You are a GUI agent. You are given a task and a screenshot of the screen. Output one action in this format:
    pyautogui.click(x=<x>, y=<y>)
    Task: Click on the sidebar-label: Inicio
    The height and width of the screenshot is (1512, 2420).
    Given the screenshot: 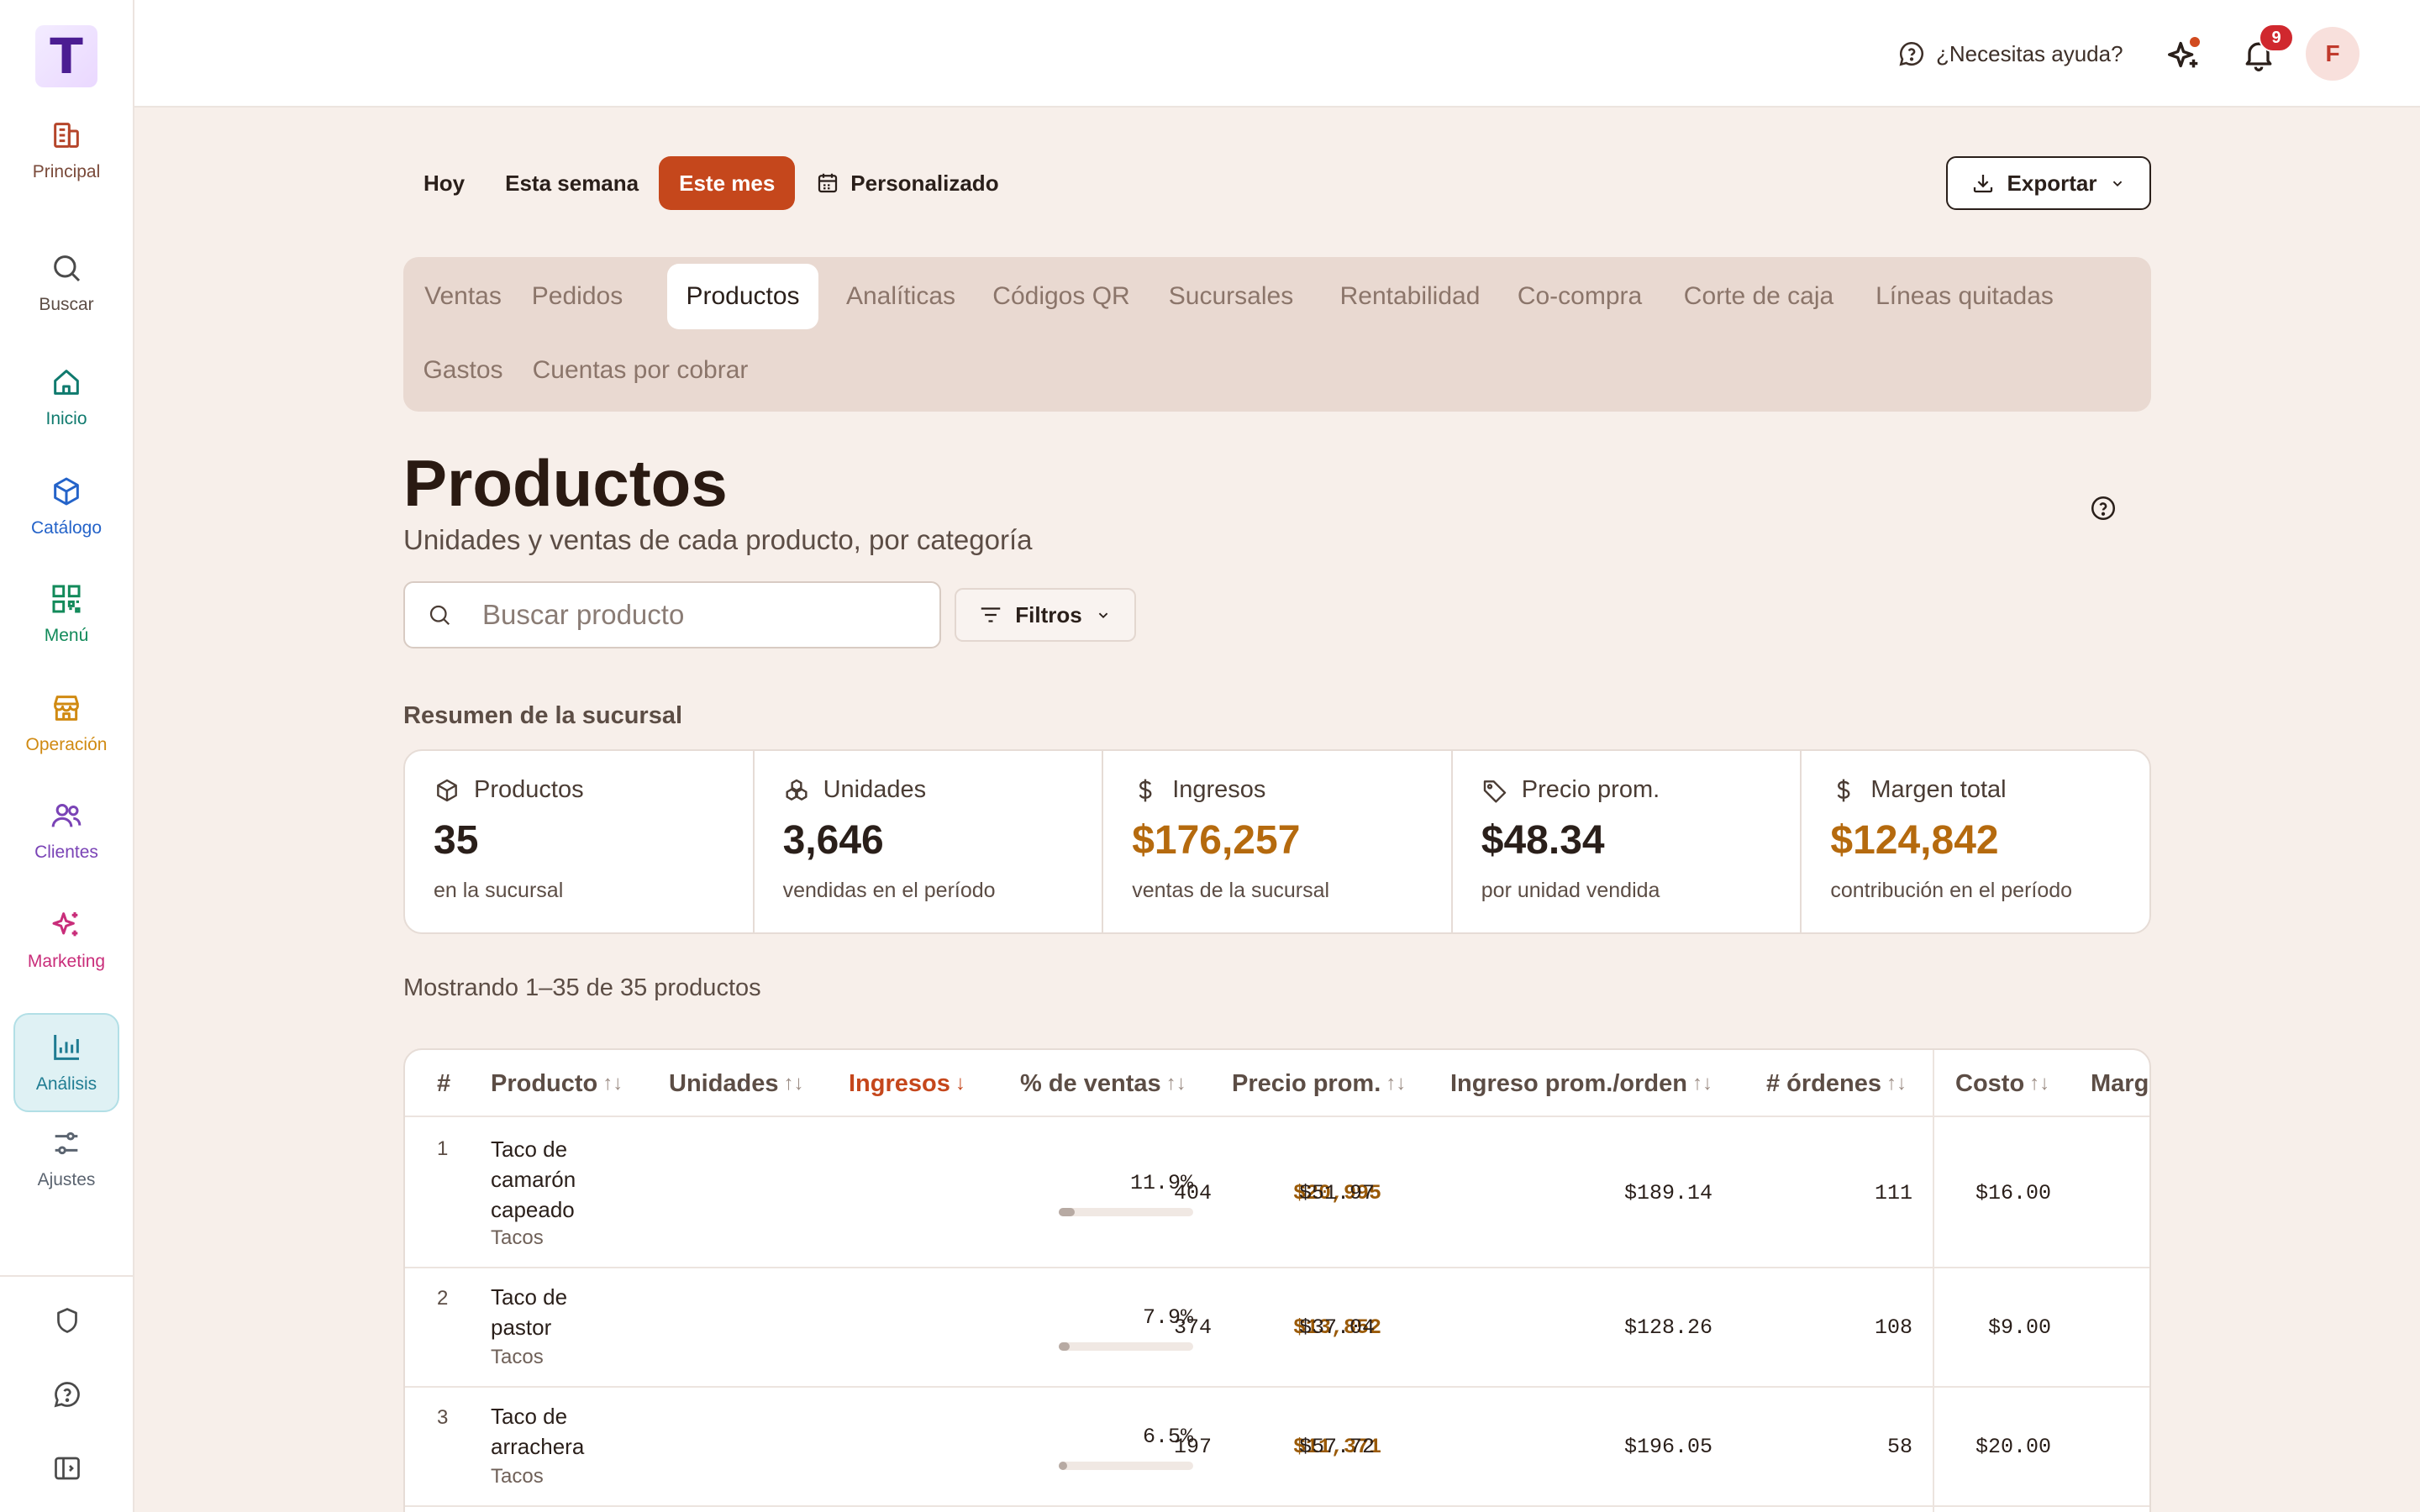 What is the action you would take?
    pyautogui.click(x=66, y=418)
    